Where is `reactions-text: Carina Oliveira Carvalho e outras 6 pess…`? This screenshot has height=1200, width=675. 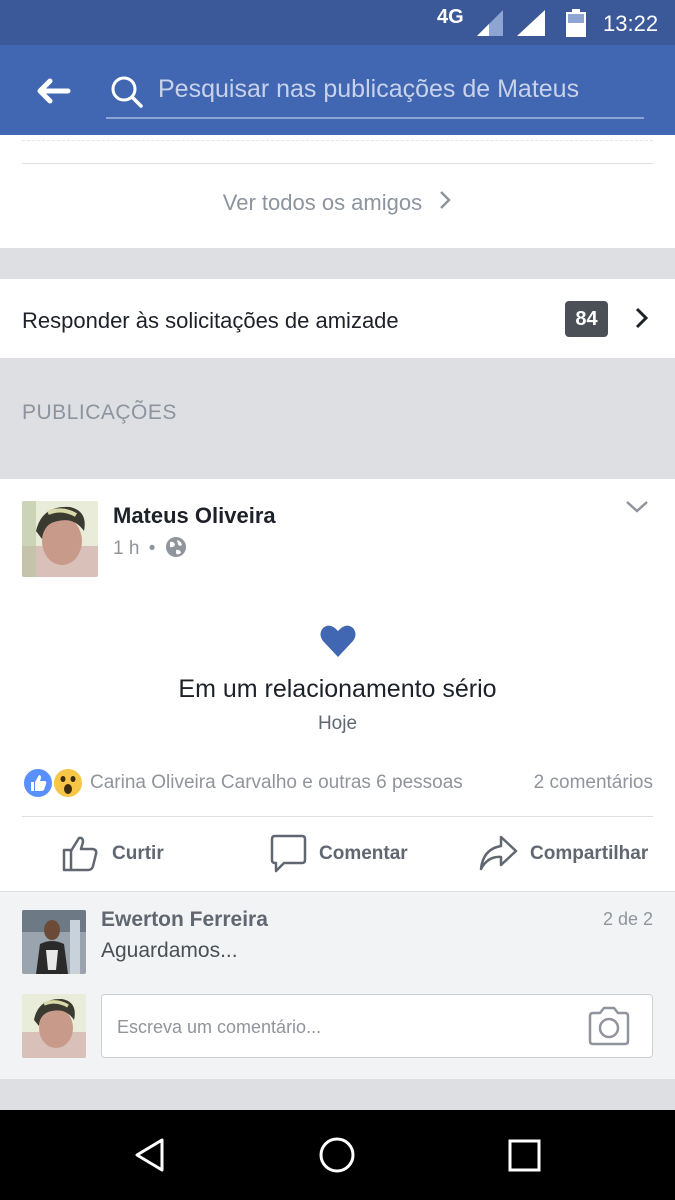
reactions-text: Carina Oliveira Carvalho e outras 6 pess… is located at coordinates (276, 782).